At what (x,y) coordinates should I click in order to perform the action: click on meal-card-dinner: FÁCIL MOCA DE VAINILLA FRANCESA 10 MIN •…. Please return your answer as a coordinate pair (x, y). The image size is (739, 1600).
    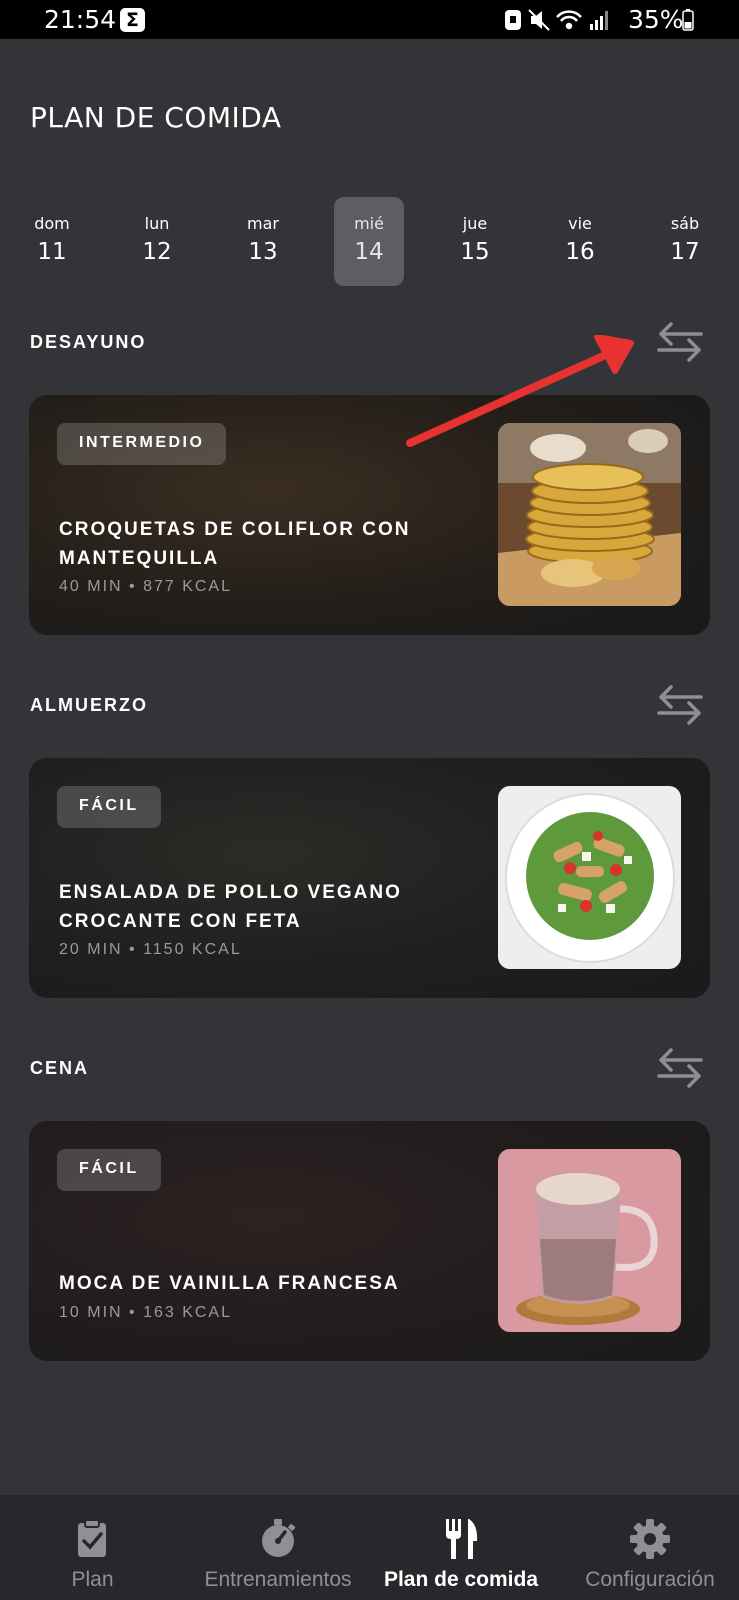
    Looking at the image, I should click on (369, 1241).